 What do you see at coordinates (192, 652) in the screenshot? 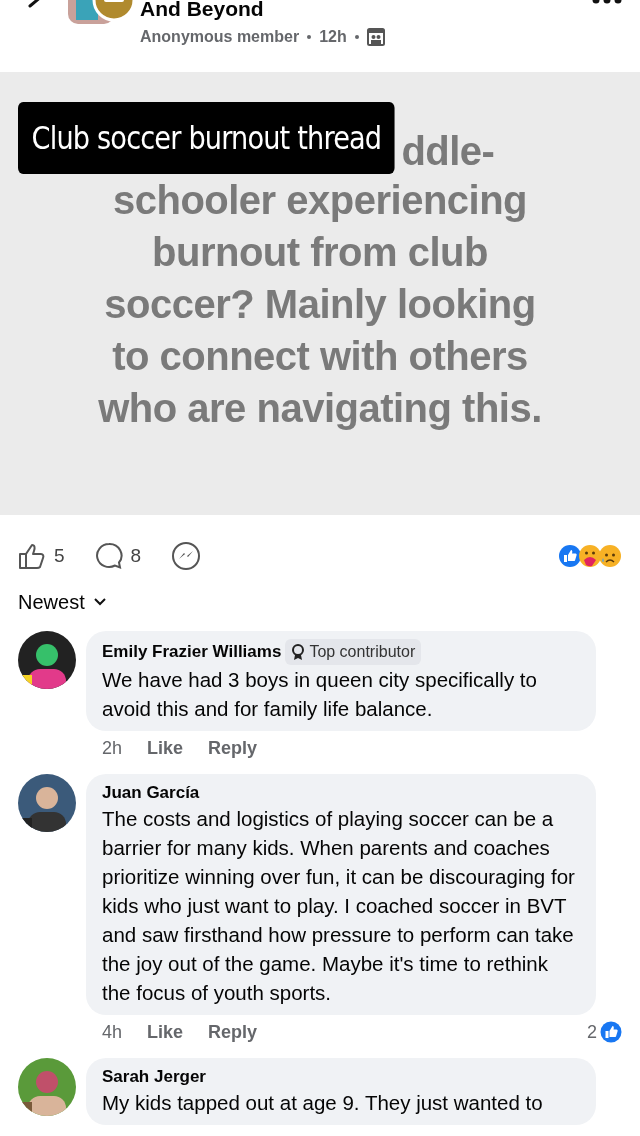
I see `commenter-name: Emily Frazier Williams` at bounding box center [192, 652].